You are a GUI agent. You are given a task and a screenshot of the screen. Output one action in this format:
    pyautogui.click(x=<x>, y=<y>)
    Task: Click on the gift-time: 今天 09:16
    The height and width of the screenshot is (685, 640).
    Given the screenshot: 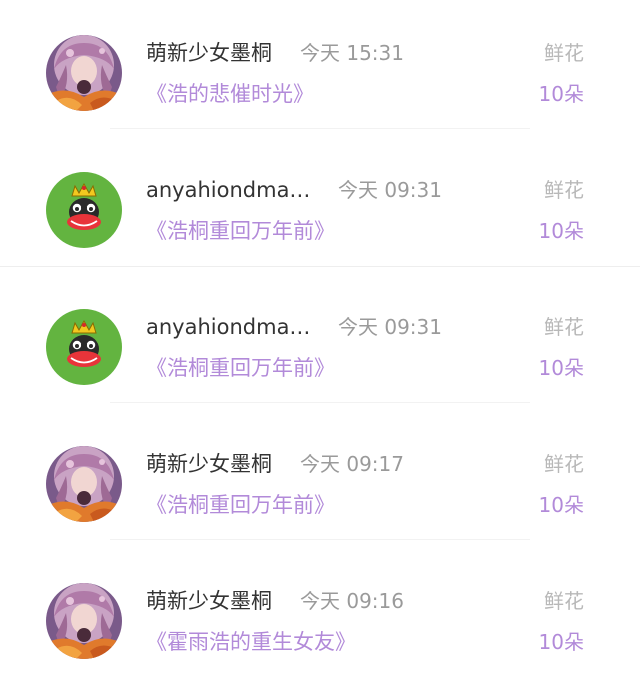 What is the action you would take?
    pyautogui.click(x=352, y=601)
    